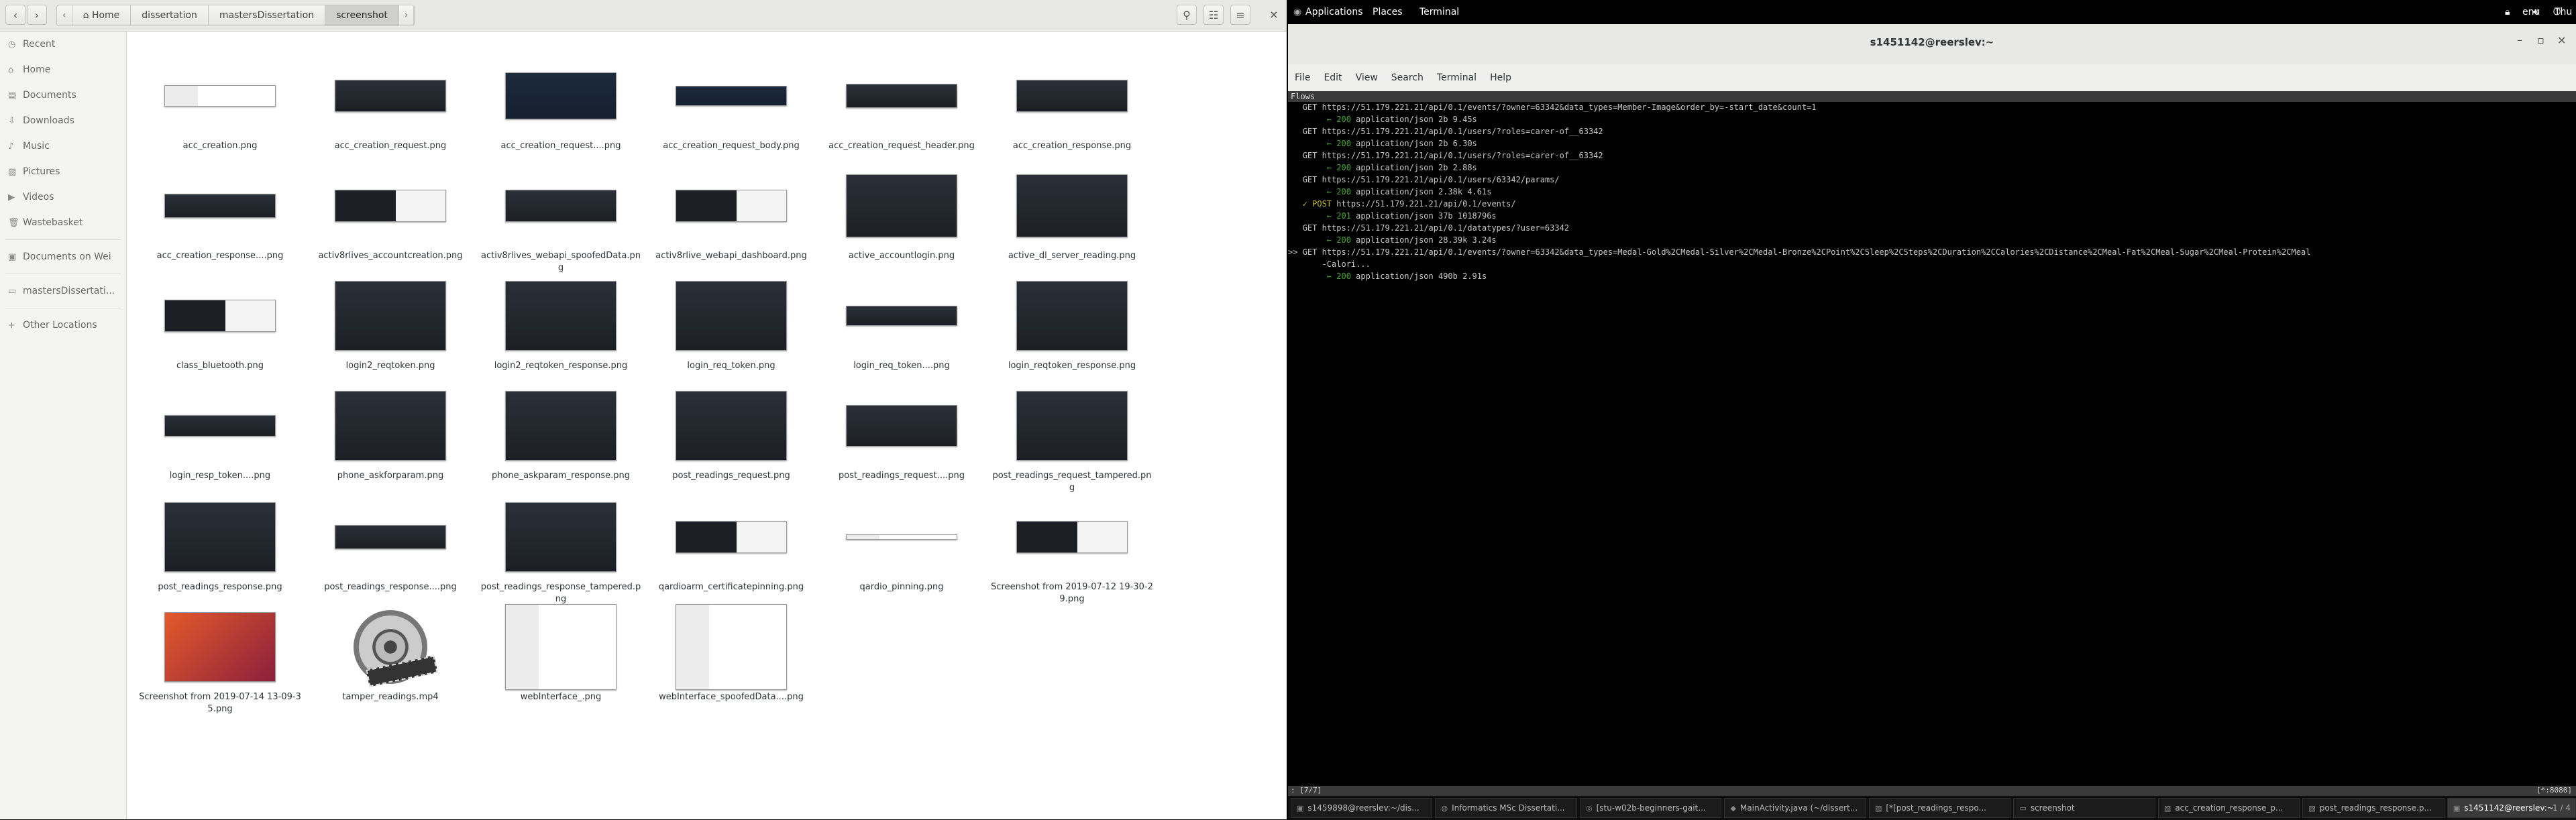 This screenshot has width=2576, height=820. I want to click on close-window-button: ×, so click(1274, 15).